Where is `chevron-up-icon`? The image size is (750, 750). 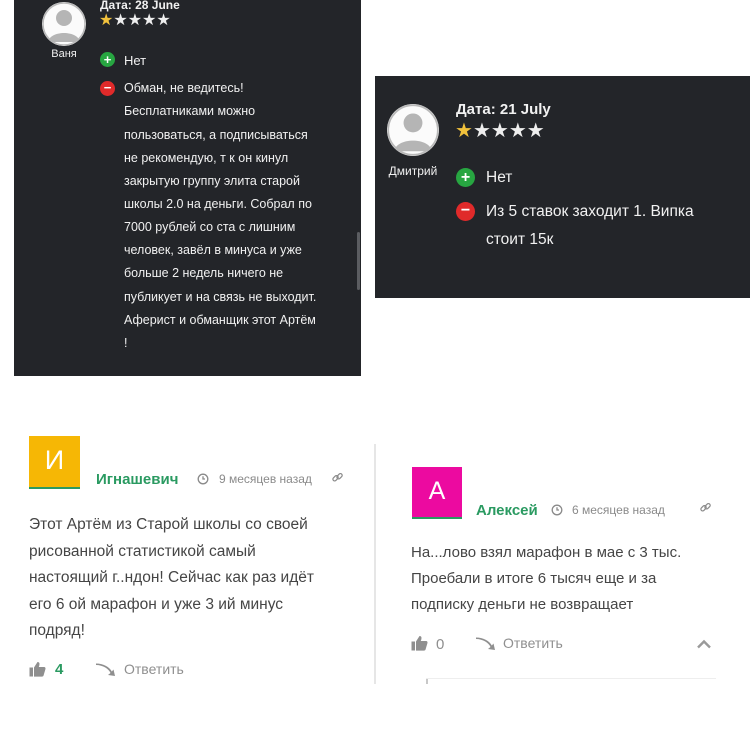 chevron-up-icon is located at coordinates (704, 644).